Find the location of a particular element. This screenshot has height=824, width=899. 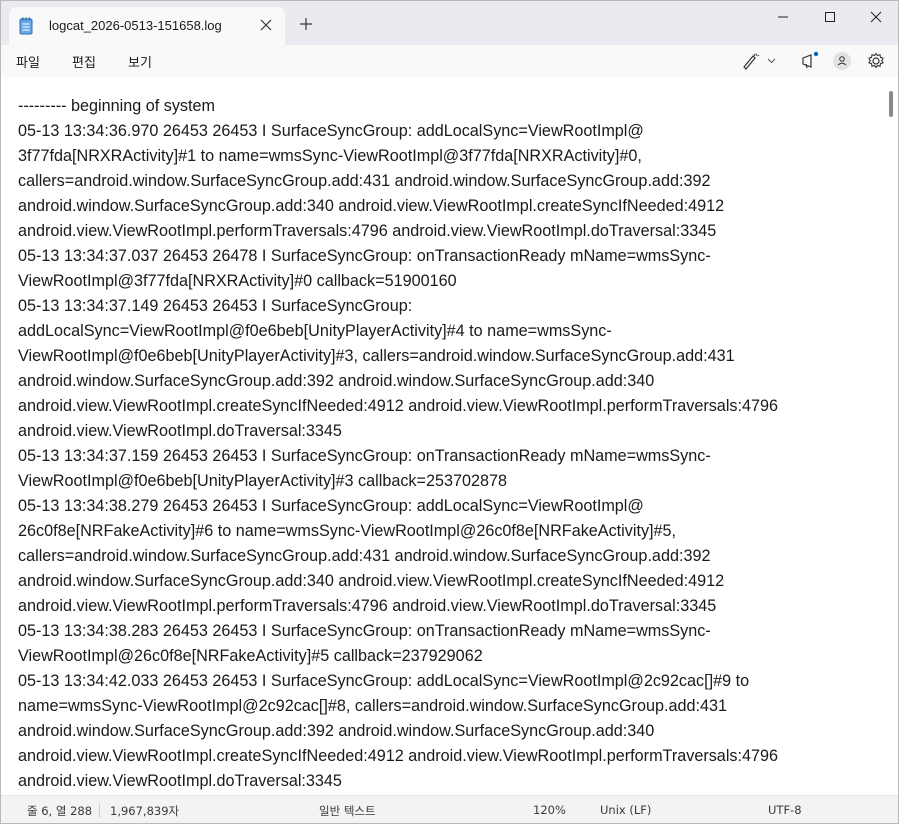

tab-title: logcat_2026-0513-151658.log is located at coordinates (135, 25).